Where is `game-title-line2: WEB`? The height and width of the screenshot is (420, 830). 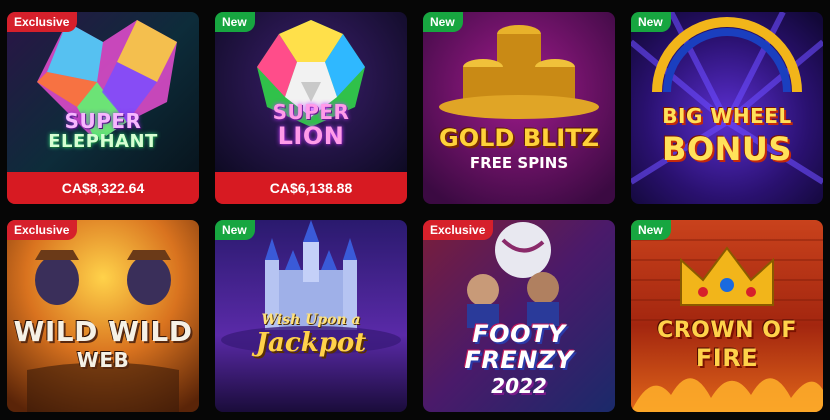
game-title-line2: WEB is located at coordinates (103, 360).